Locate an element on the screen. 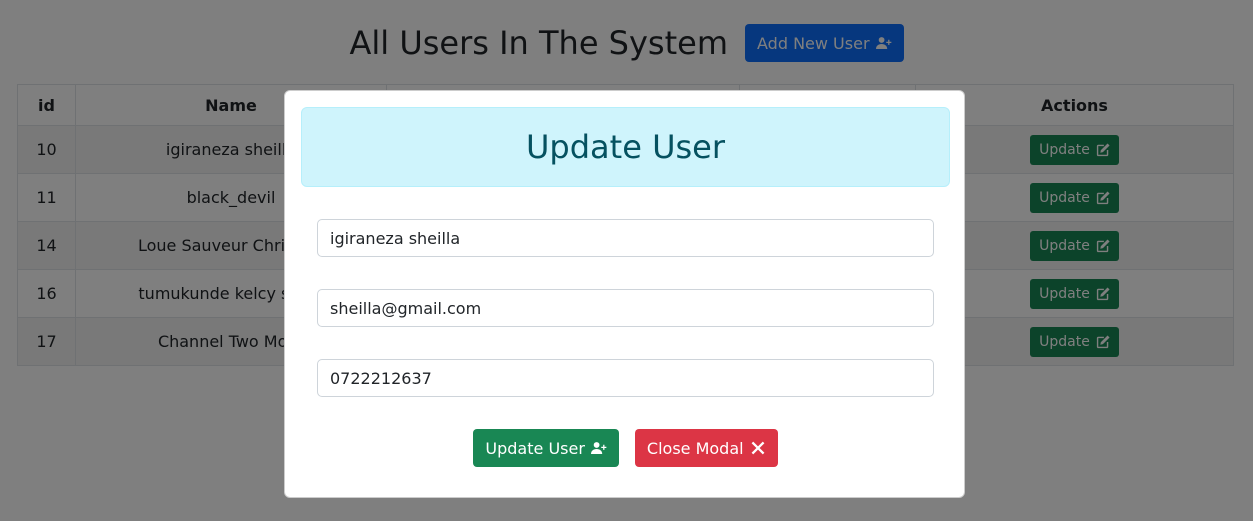 This screenshot has height=521, width=1253. modal-title: Update User is located at coordinates (625, 147).